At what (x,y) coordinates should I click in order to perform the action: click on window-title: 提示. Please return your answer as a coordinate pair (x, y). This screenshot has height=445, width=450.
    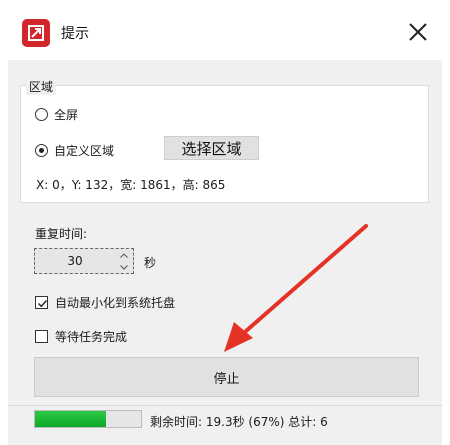
    Looking at the image, I should click on (75, 34).